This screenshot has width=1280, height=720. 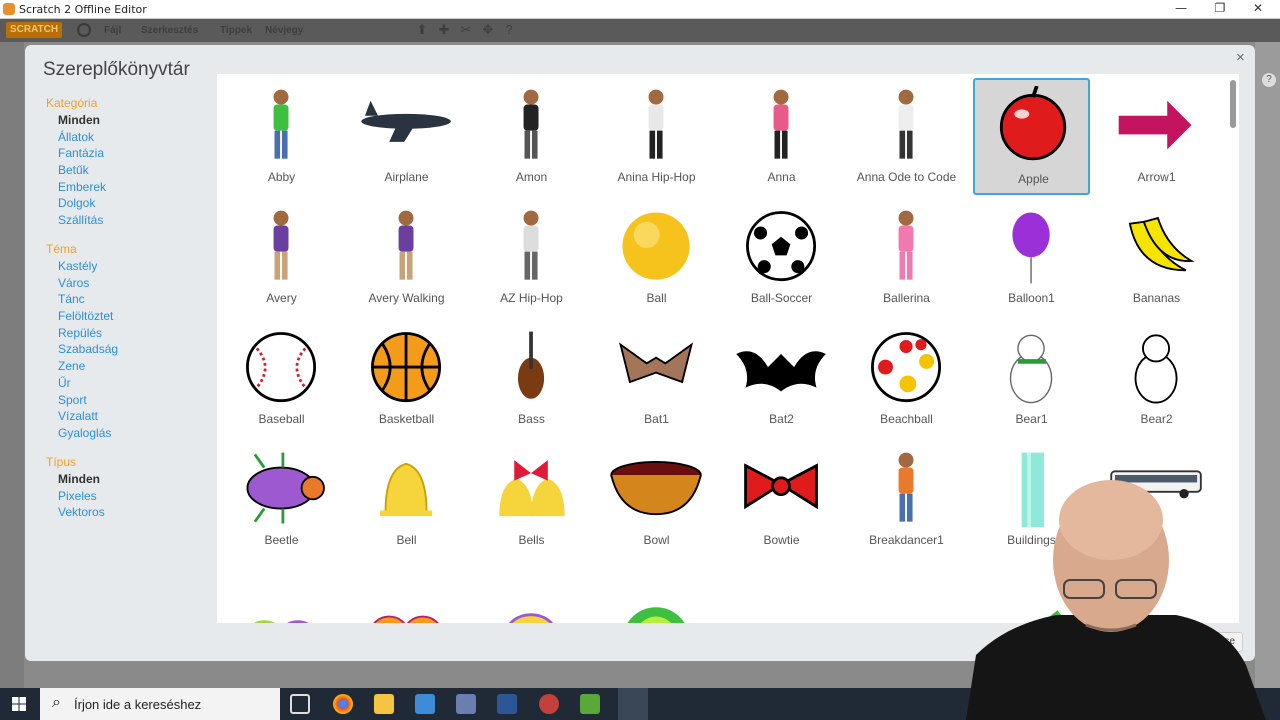 What do you see at coordinates (422, 30) in the screenshot?
I see `stamp-icon: ⬆` at bounding box center [422, 30].